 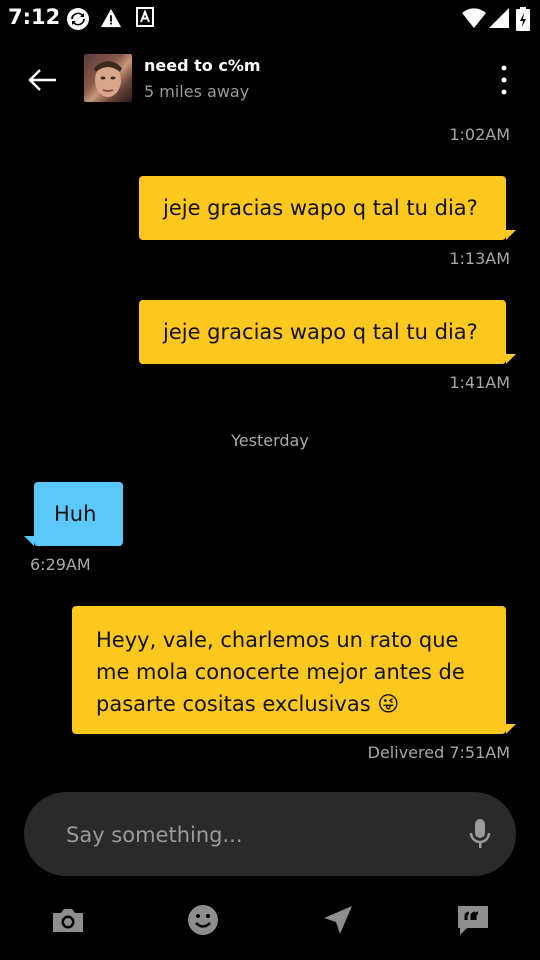 I want to click on text-a-icon, so click(x=145, y=19).